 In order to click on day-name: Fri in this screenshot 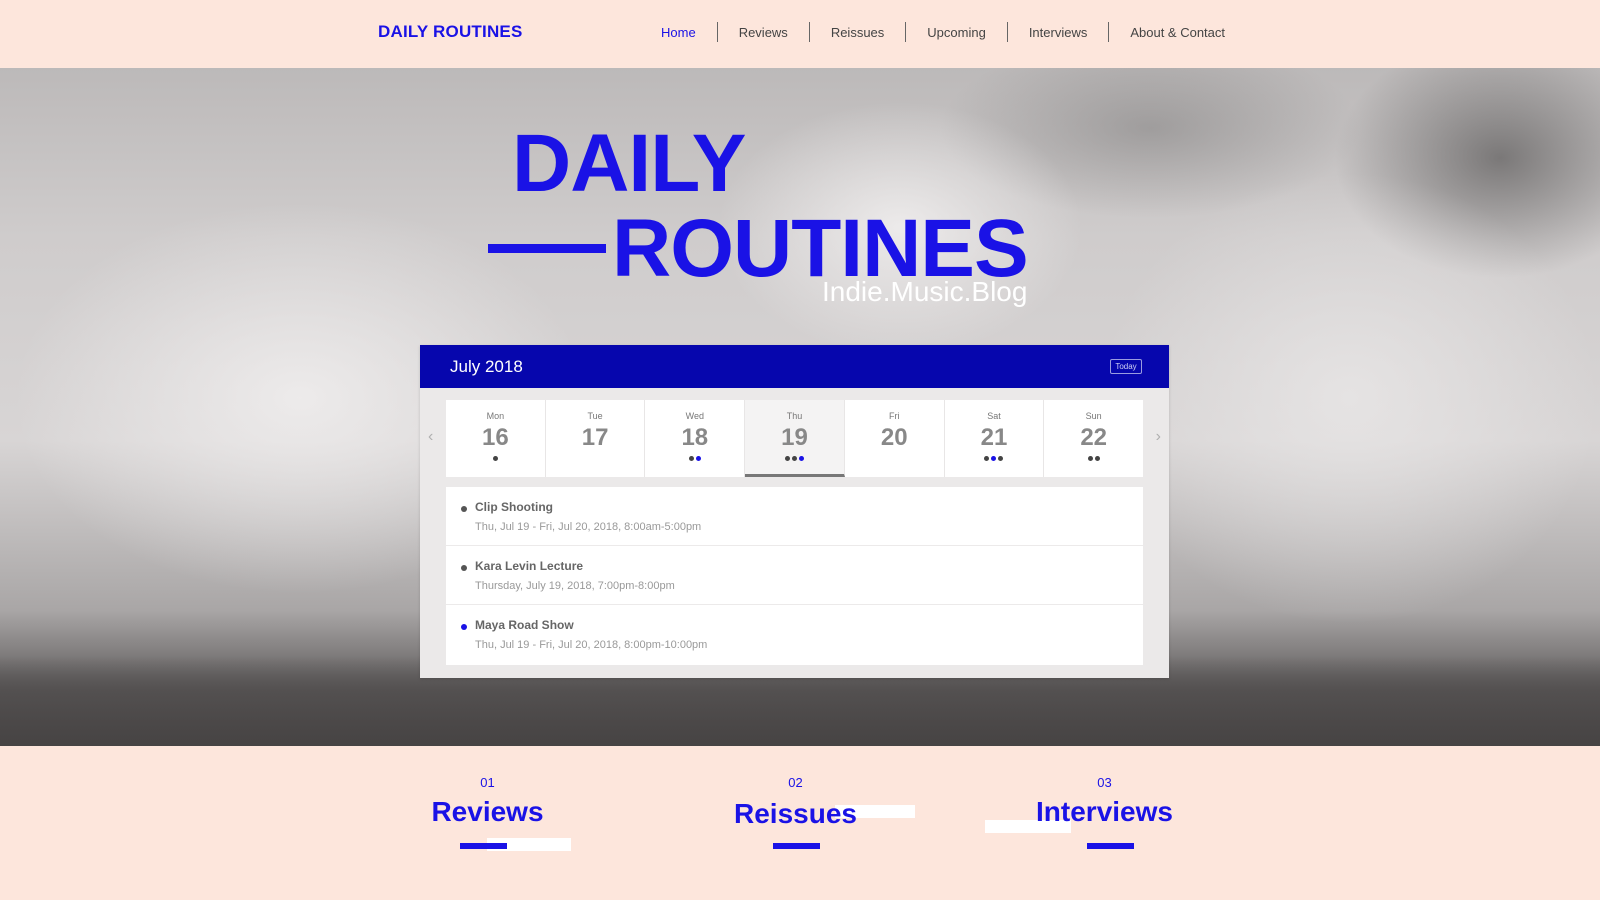, I will do `click(894, 416)`.